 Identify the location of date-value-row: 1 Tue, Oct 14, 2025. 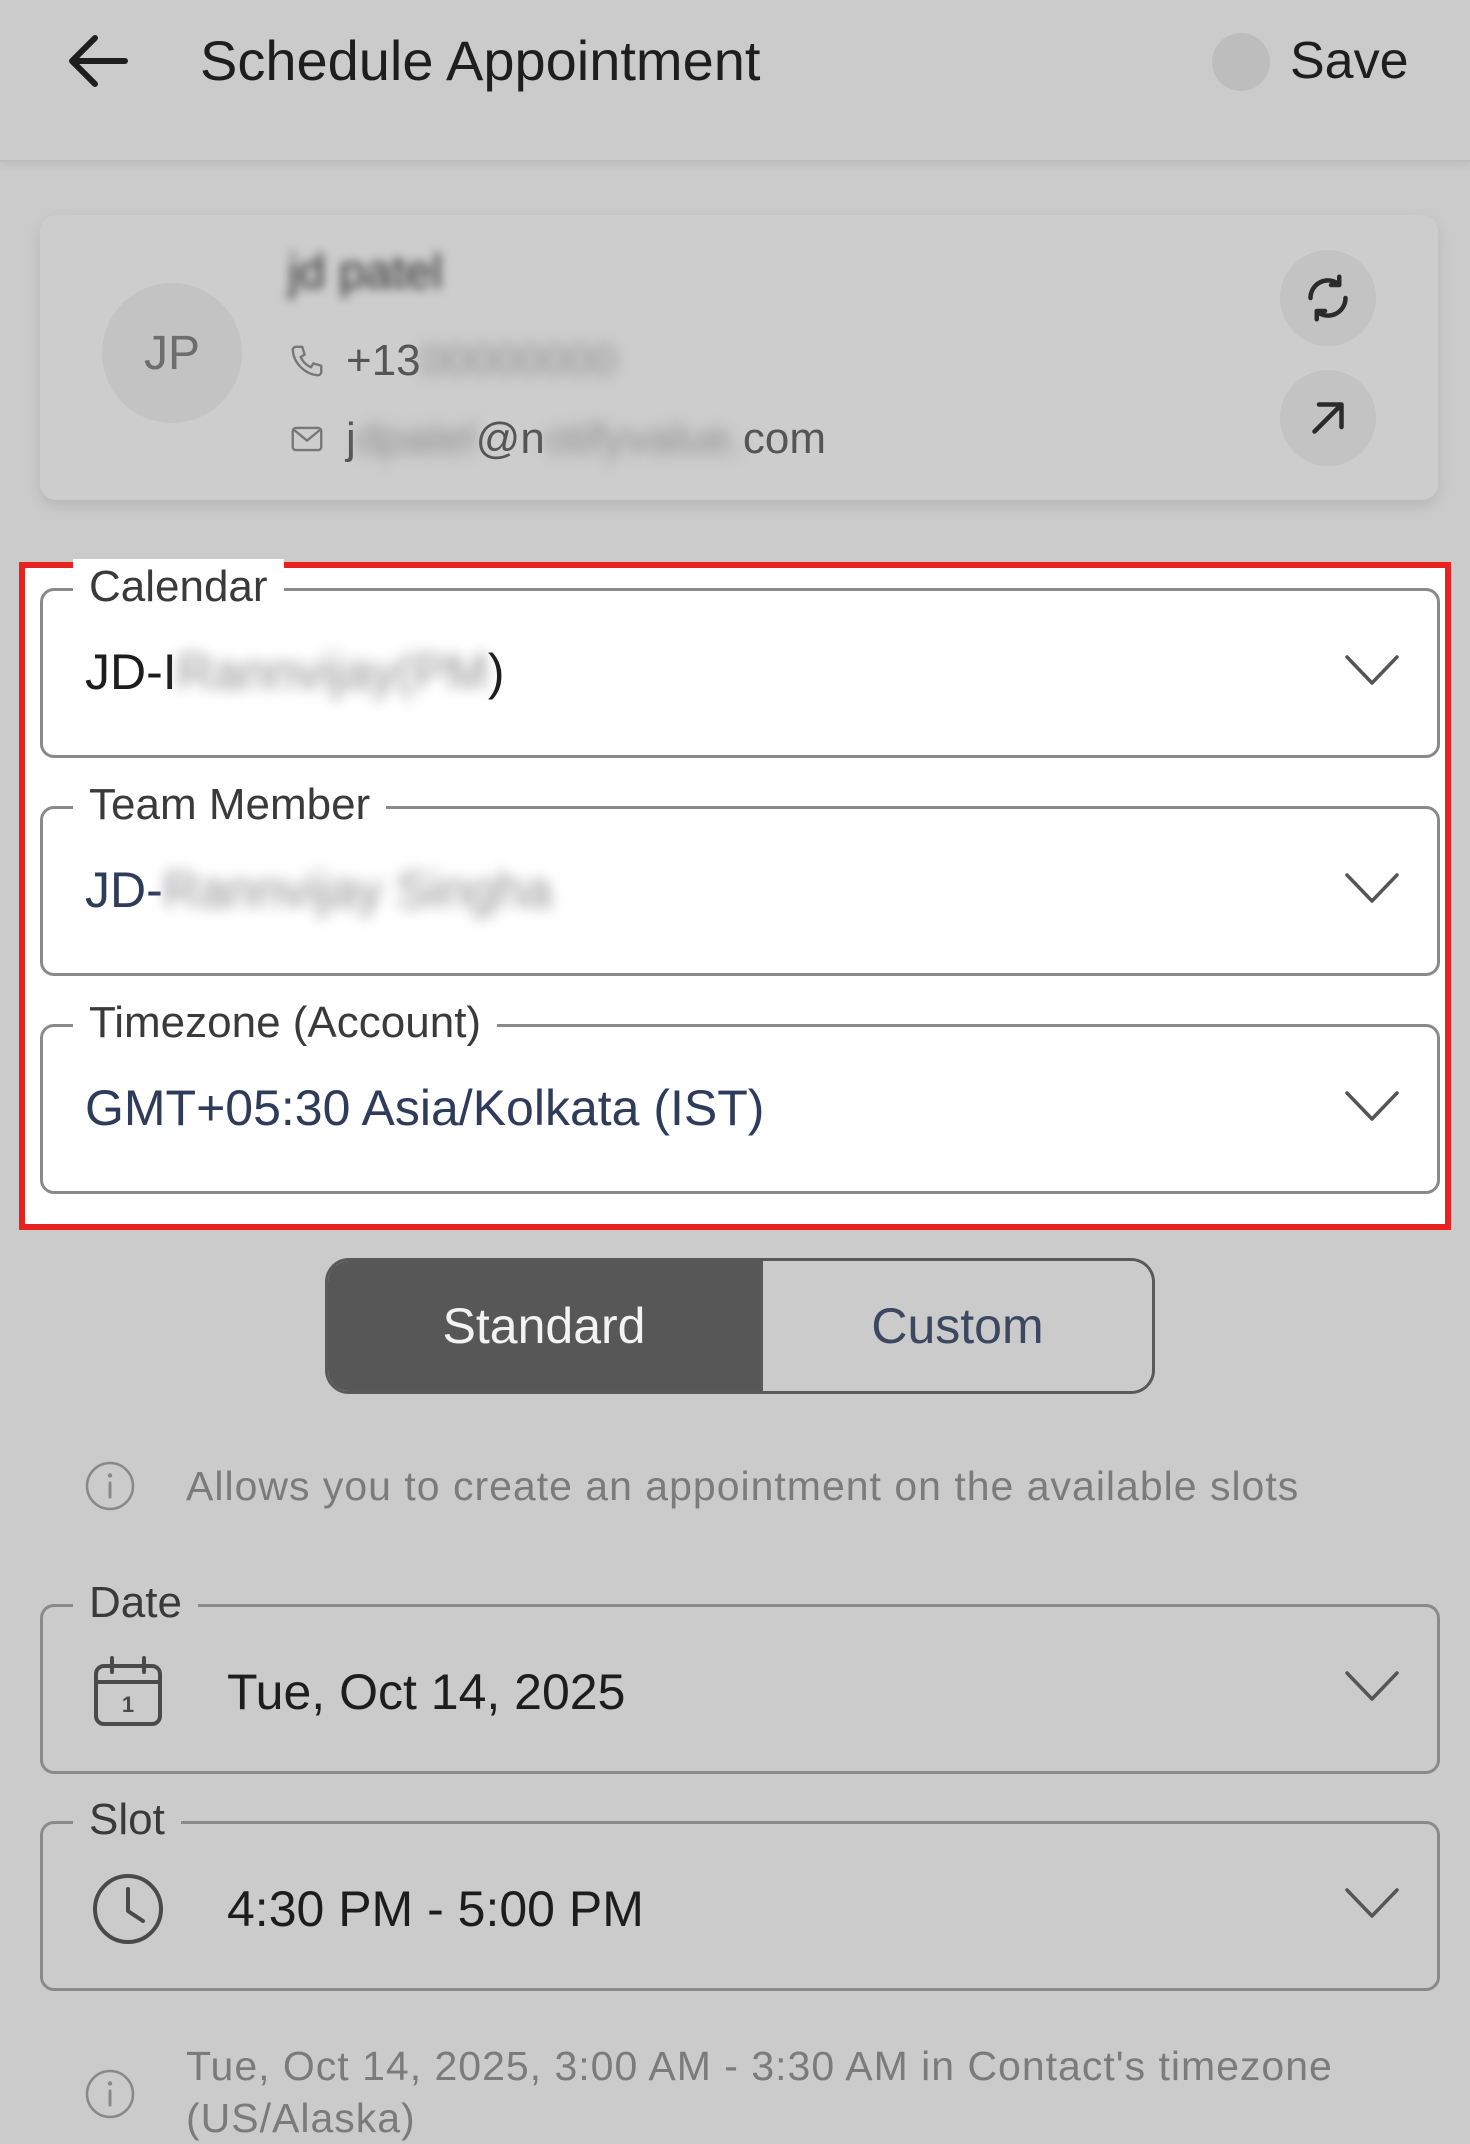
(358, 1692).